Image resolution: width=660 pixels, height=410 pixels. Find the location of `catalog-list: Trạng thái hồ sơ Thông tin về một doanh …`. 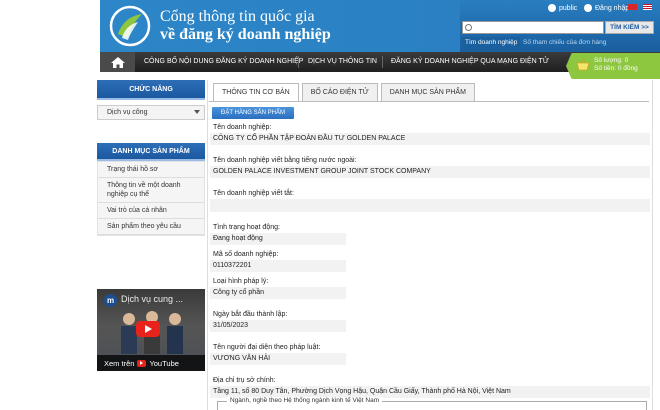

catalog-list: Trạng thái hồ sơ Thông tin về một doanh … is located at coordinates (151, 198).